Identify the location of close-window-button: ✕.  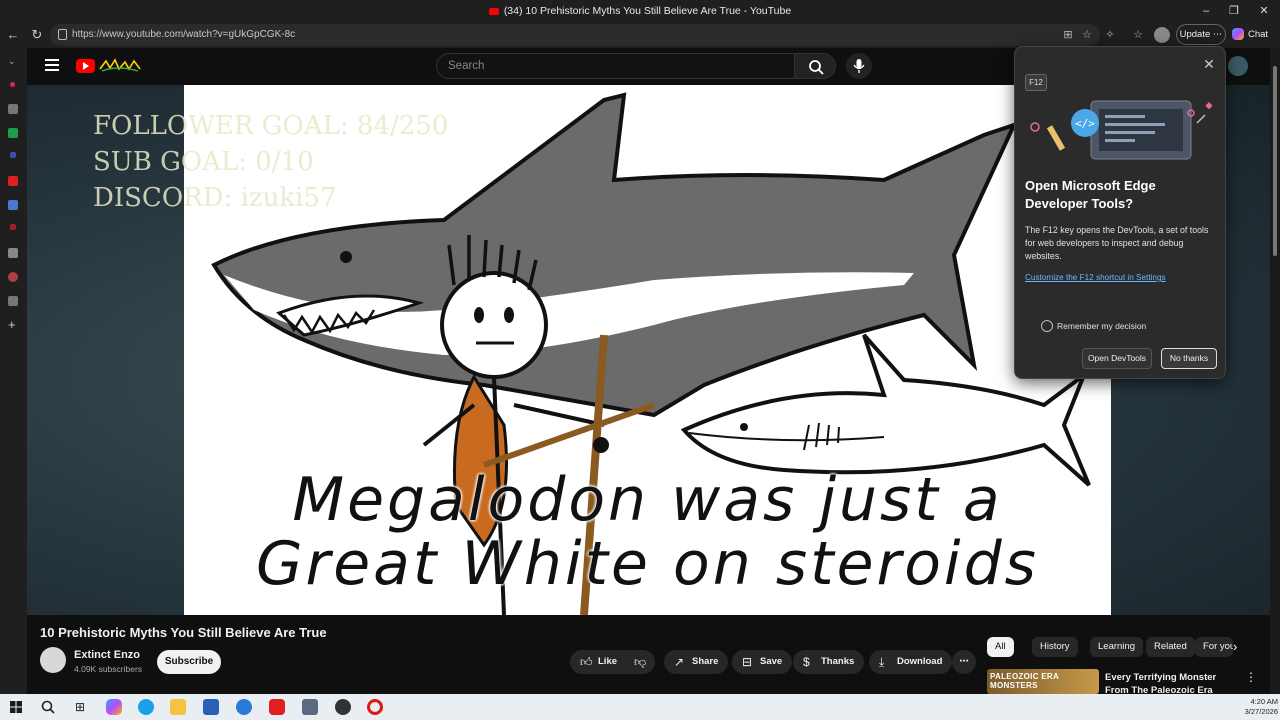
(1264, 11).